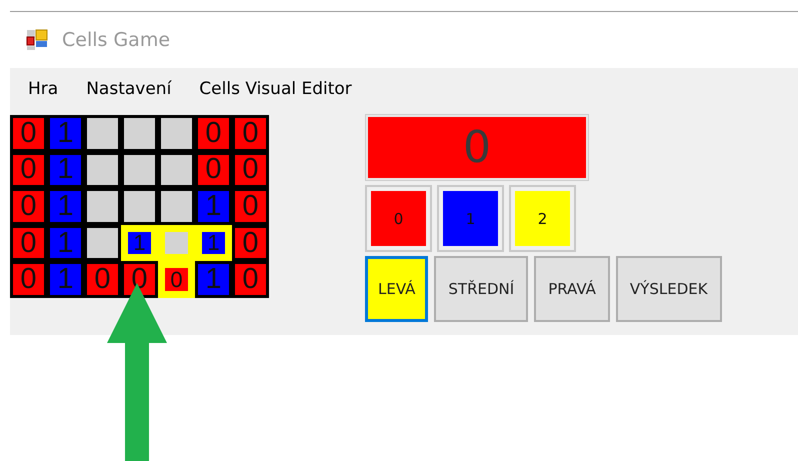  Describe the element at coordinates (572, 289) in the screenshot. I see `mode-button: PRAVÁ` at that location.